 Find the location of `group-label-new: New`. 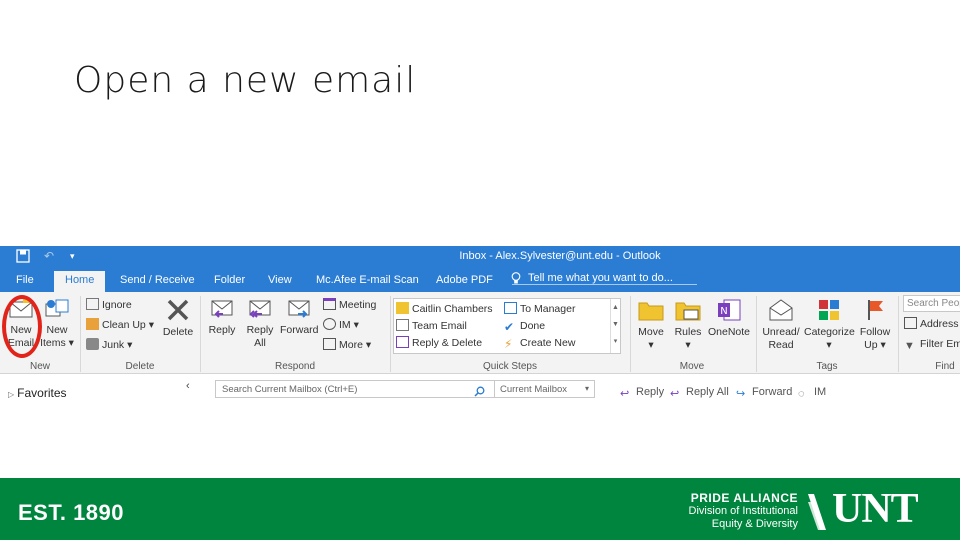

group-label-new: New is located at coordinates (39, 366).